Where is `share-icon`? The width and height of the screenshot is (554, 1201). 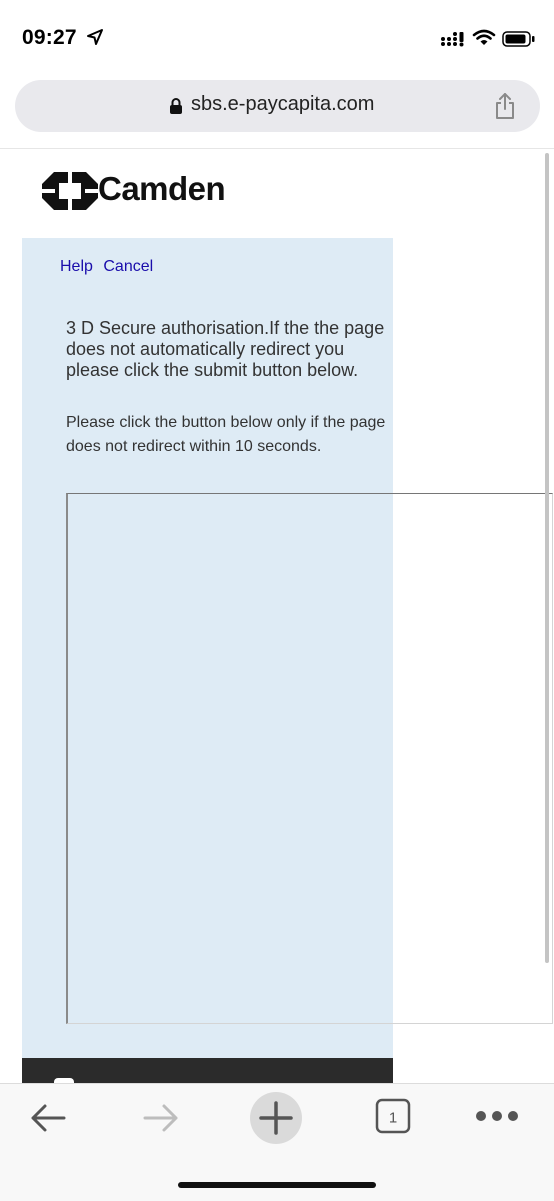 share-icon is located at coordinates (505, 106).